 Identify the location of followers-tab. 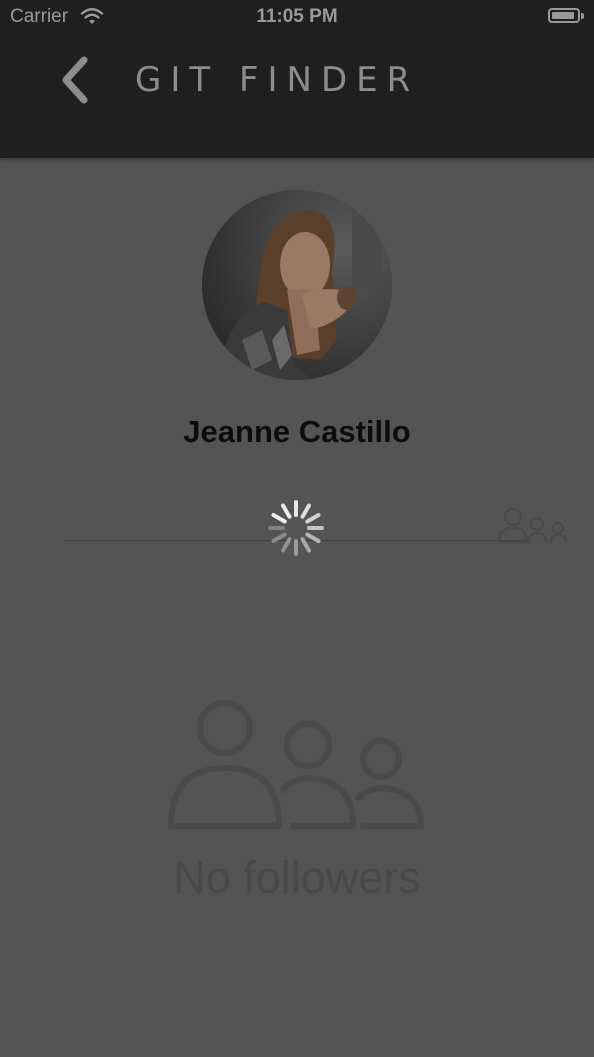
(534, 526).